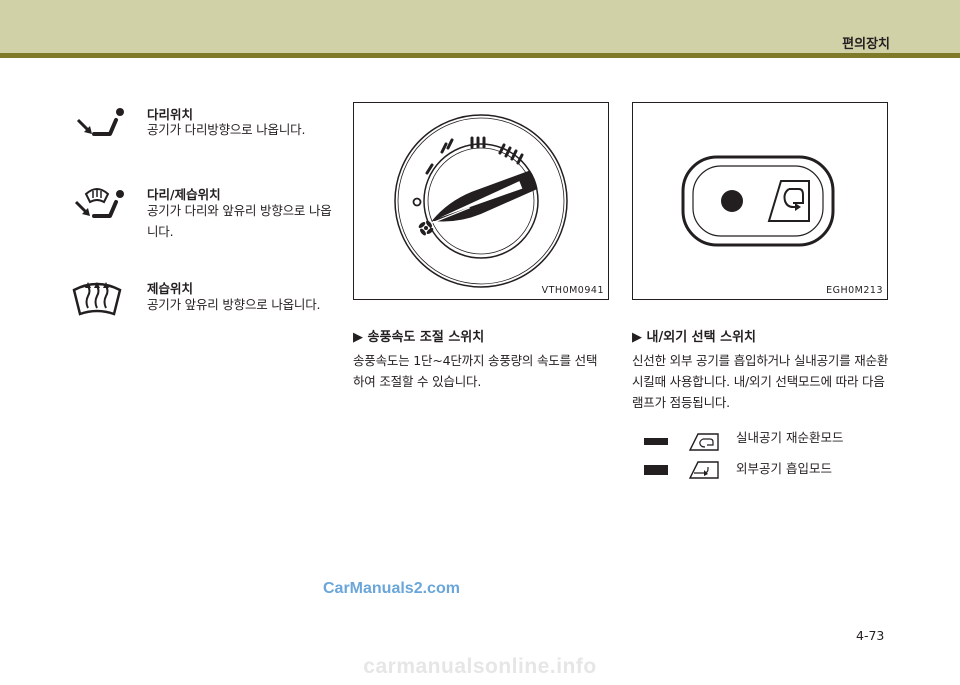 Image resolution: width=960 pixels, height=685 pixels. I want to click on mode-desc-foot-defrost: 공기가 다리와 앞유리 방향으로 나옵니다., so click(239, 221).